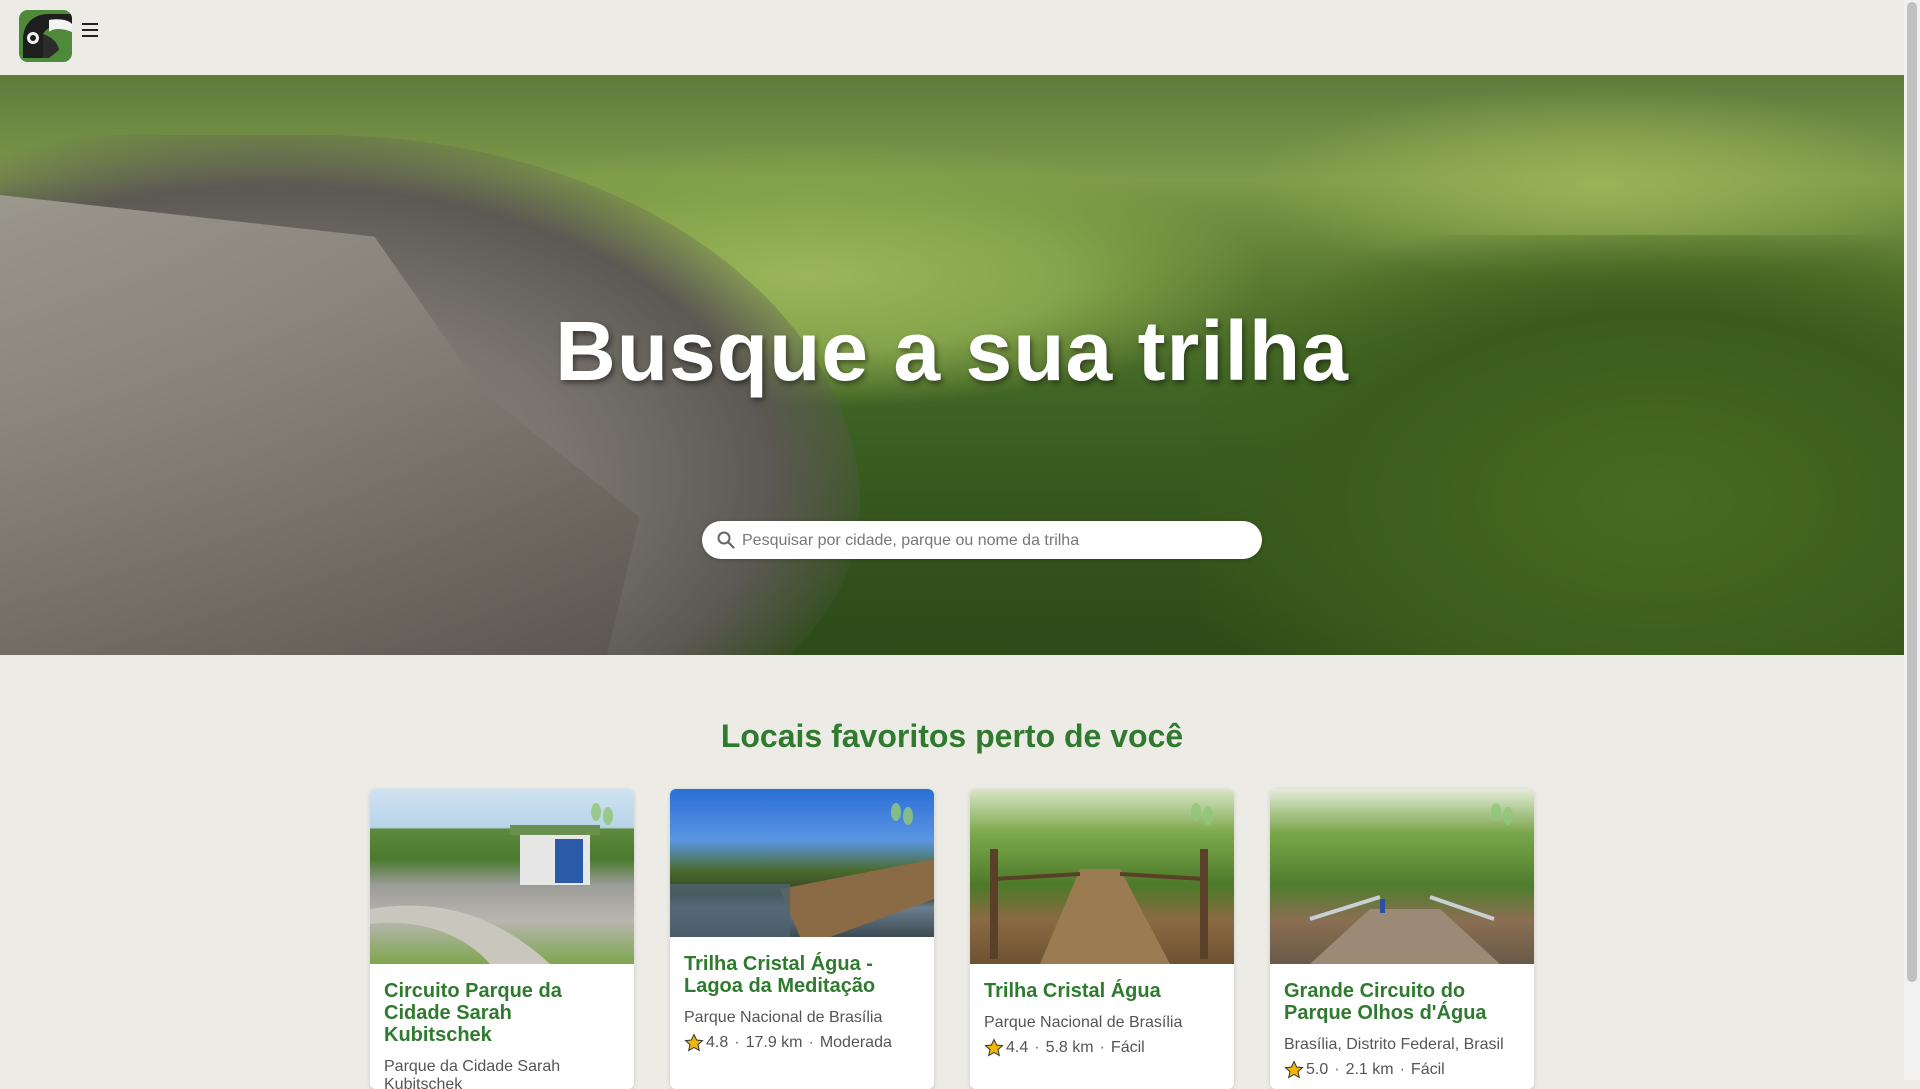 This screenshot has width=1920, height=1089. I want to click on search-input, so click(994, 541).